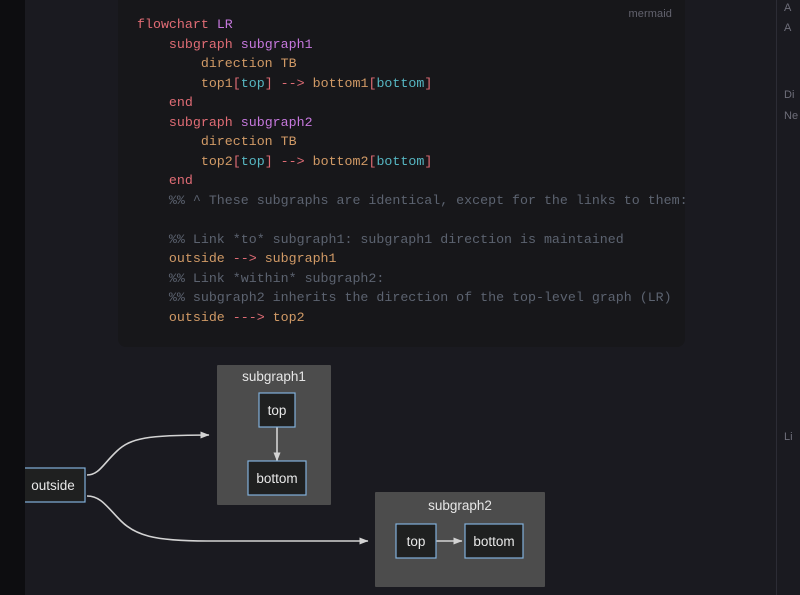 The height and width of the screenshot is (595, 800). I want to click on toc-link-1: A, so click(787, 8).